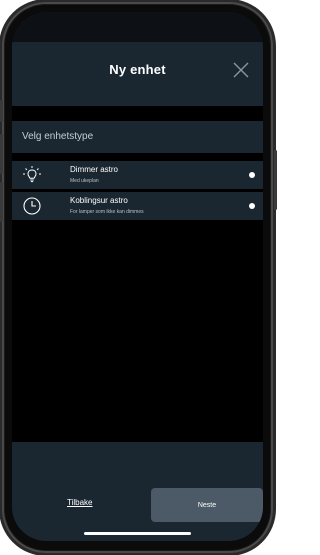 This screenshot has width=320, height=555. What do you see at coordinates (137, 491) in the screenshot?
I see `bottom-action-bar: Tilbake Neste` at bounding box center [137, 491].